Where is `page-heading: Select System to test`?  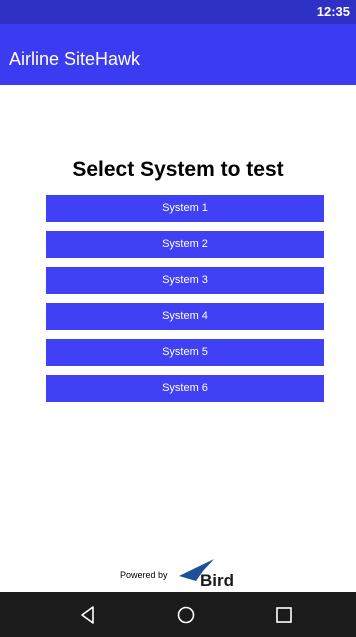 page-heading: Select System to test is located at coordinates (178, 169).